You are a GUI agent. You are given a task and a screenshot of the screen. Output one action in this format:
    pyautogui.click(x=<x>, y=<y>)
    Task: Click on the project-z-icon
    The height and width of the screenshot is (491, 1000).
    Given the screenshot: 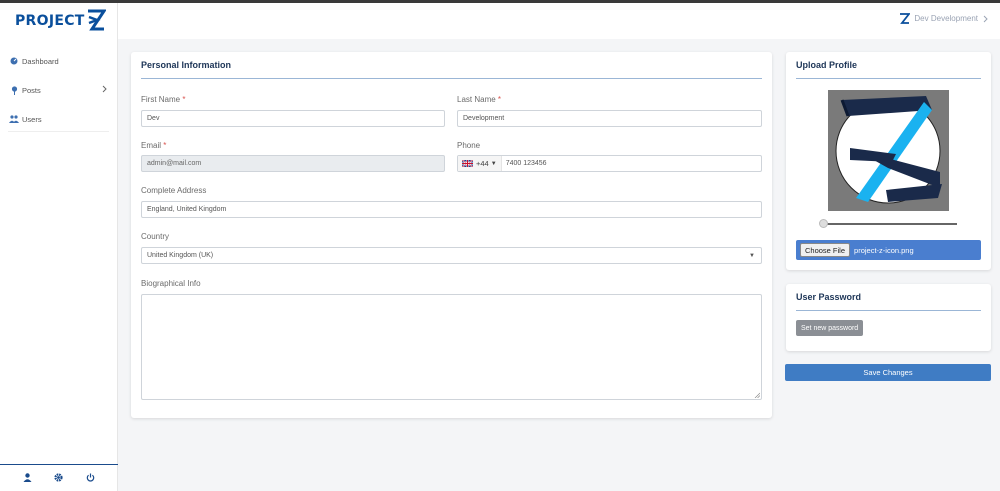 What is the action you would take?
    pyautogui.click(x=888, y=150)
    